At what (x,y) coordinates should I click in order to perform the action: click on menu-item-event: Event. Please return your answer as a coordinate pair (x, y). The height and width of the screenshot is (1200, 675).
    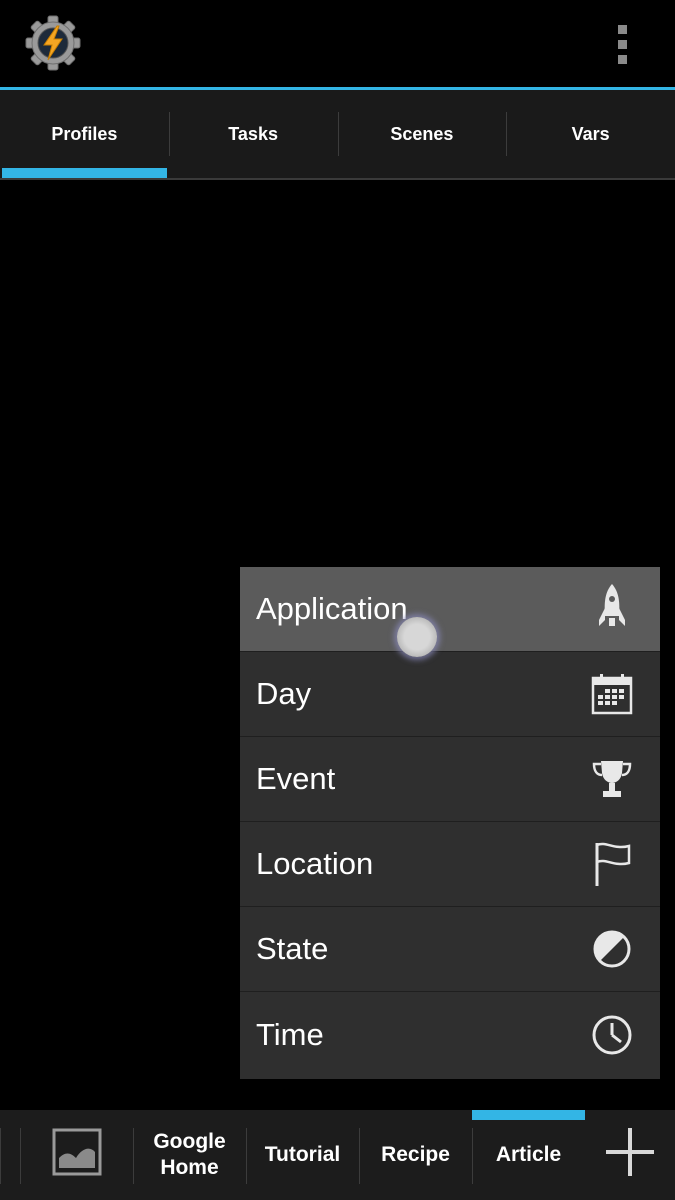
    Looking at the image, I should click on (450, 779).